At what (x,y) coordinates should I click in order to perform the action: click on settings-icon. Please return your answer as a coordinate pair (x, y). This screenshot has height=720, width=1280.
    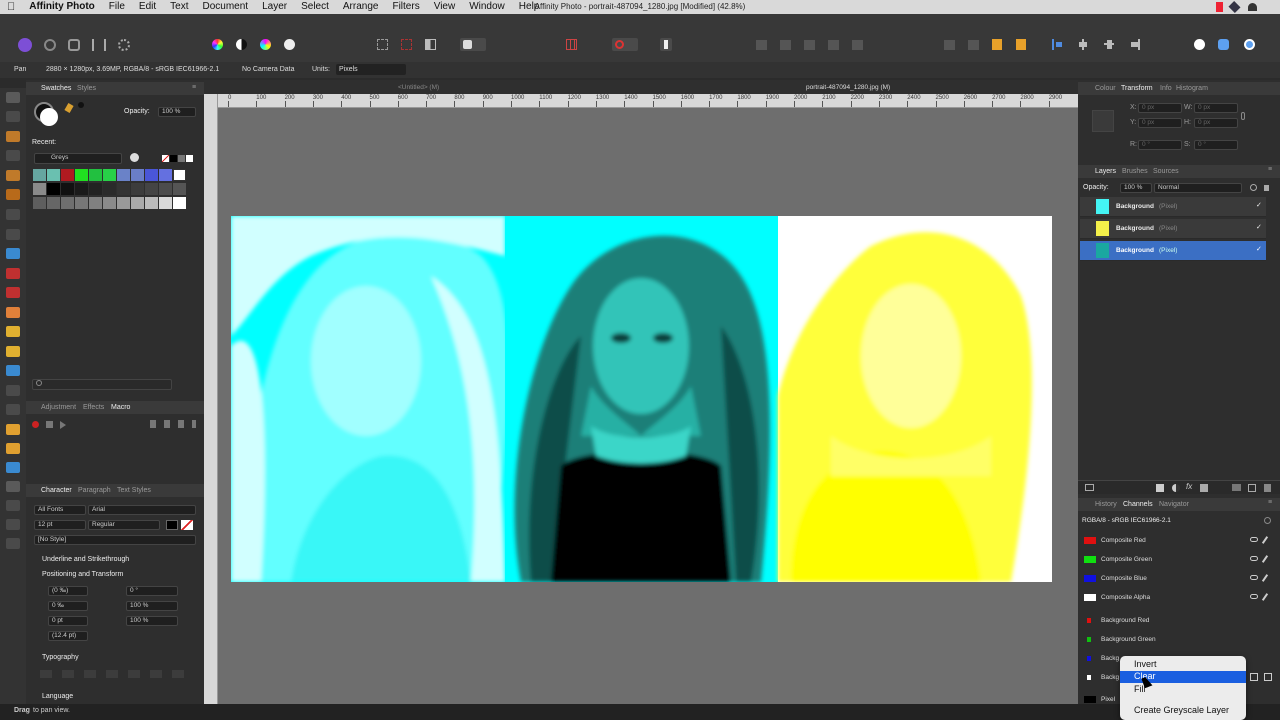
    Looking at the image, I should click on (1249, 44).